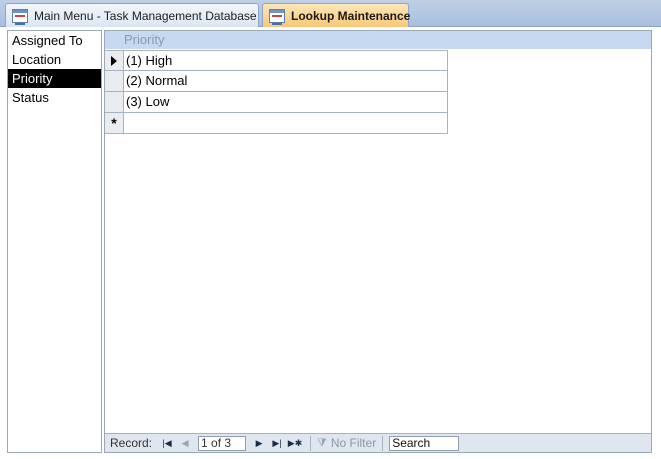  Describe the element at coordinates (286, 102) in the screenshot. I see `priority-cell: (3) Low` at that location.